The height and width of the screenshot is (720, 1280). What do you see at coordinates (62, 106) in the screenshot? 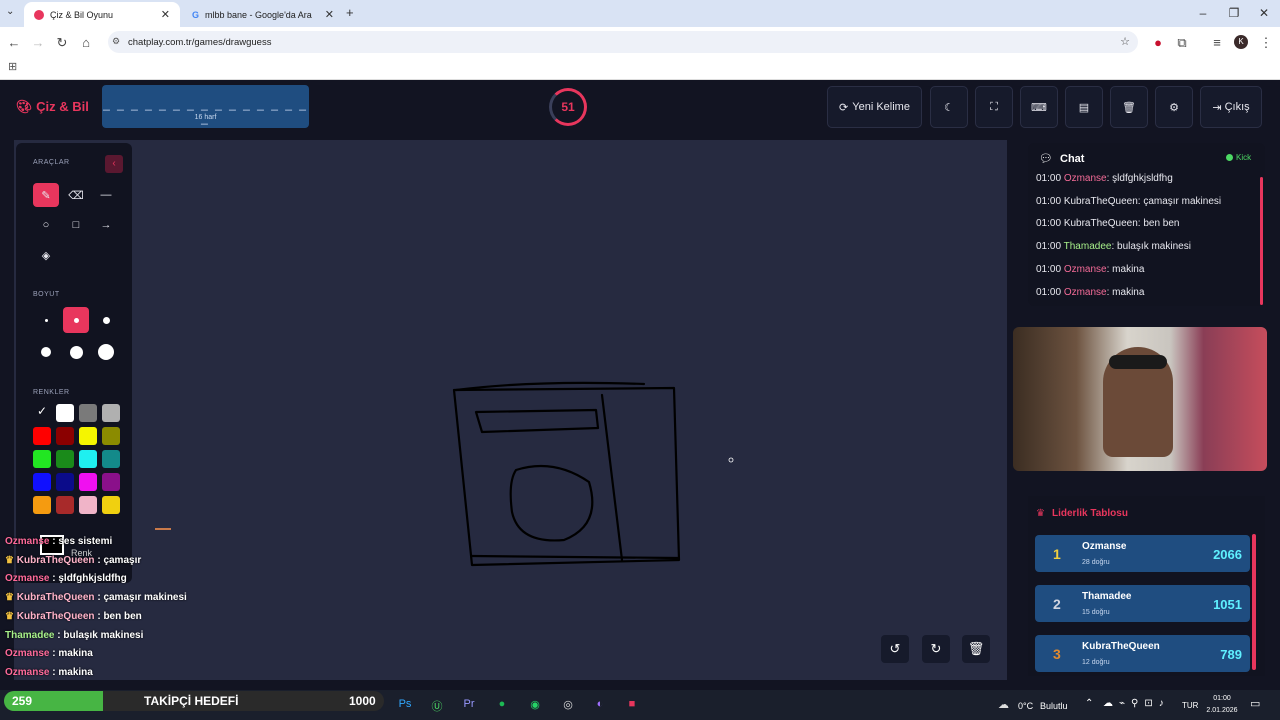
I see `logo-text: Çiz & Bil` at bounding box center [62, 106].